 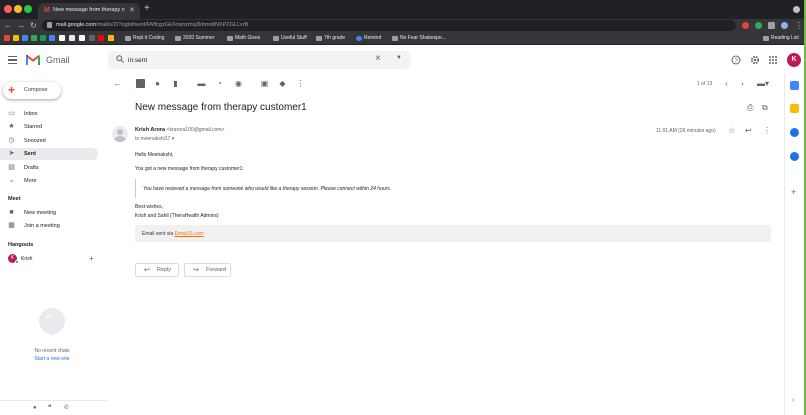 I want to click on main-menu-icon, so click(x=12, y=60).